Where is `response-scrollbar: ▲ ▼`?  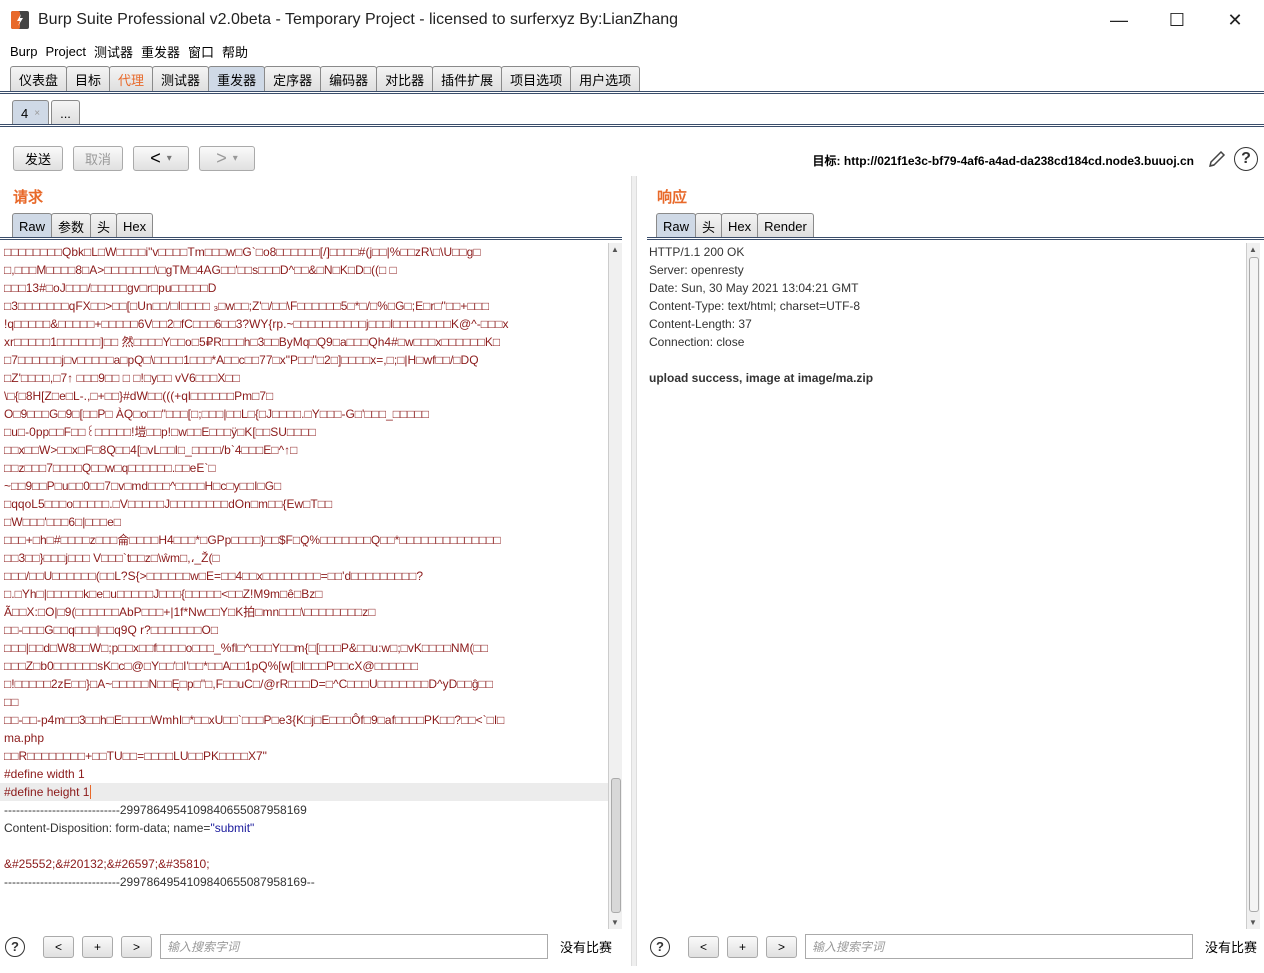
response-scrollbar: ▲ ▼ is located at coordinates (1253, 586).